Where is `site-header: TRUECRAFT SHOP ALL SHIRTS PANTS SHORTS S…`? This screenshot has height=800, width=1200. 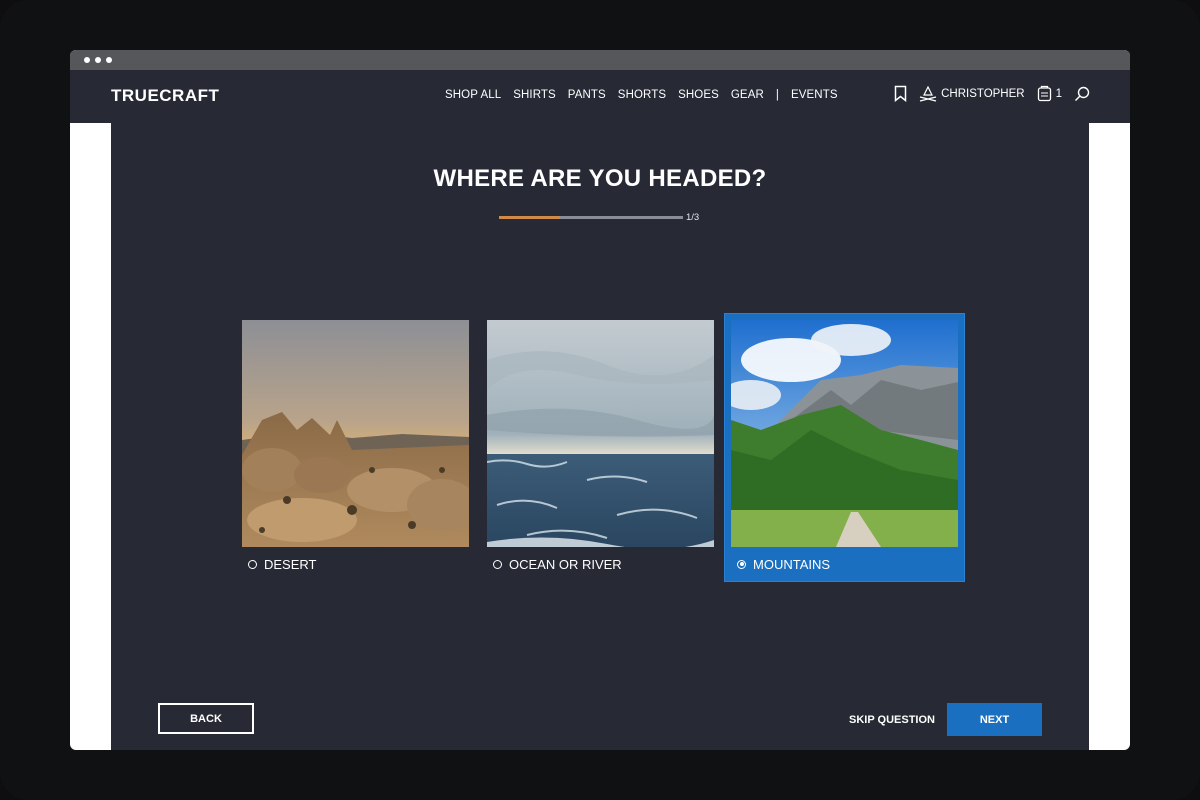 site-header: TRUECRAFT SHOP ALL SHIRTS PANTS SHORTS S… is located at coordinates (600, 96).